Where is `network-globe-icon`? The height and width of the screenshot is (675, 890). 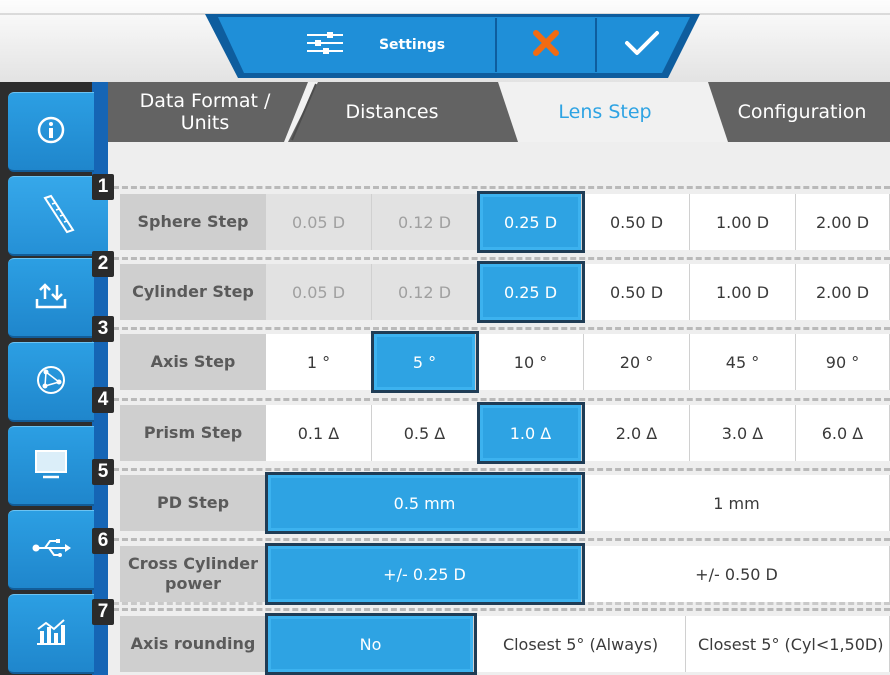 network-globe-icon is located at coordinates (51, 382).